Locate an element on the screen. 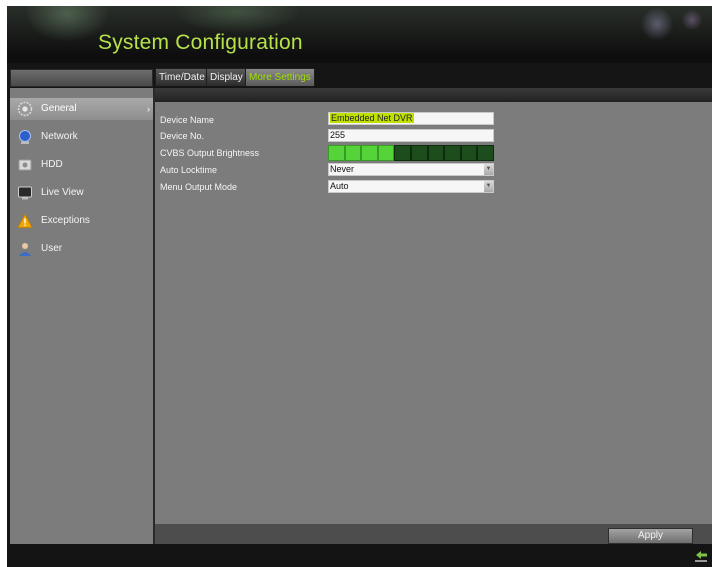 The image size is (712, 567). header-banner: System Configuration is located at coordinates (359, 34).